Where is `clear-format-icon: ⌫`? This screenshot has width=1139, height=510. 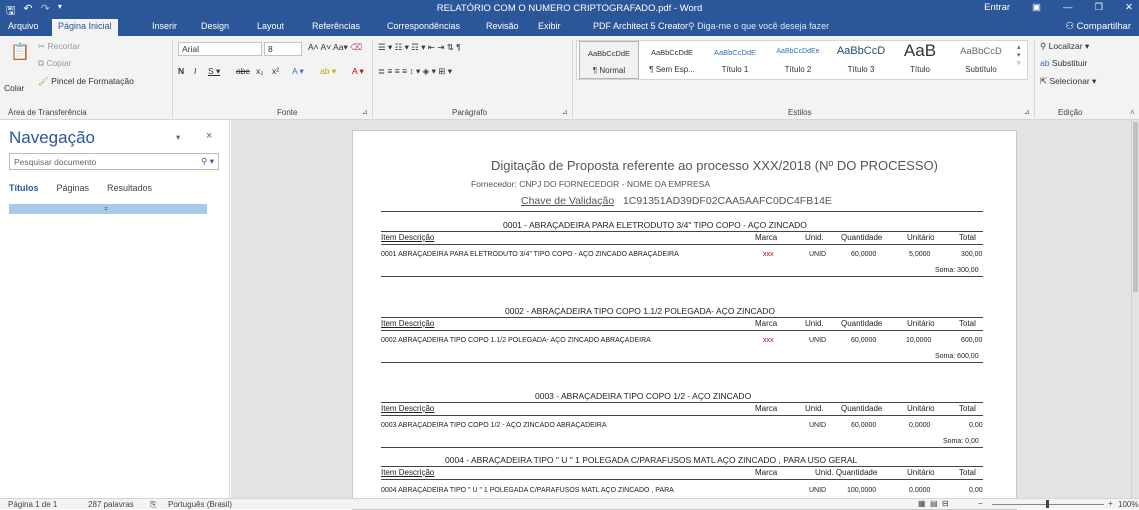 clear-format-icon: ⌫ is located at coordinates (356, 47).